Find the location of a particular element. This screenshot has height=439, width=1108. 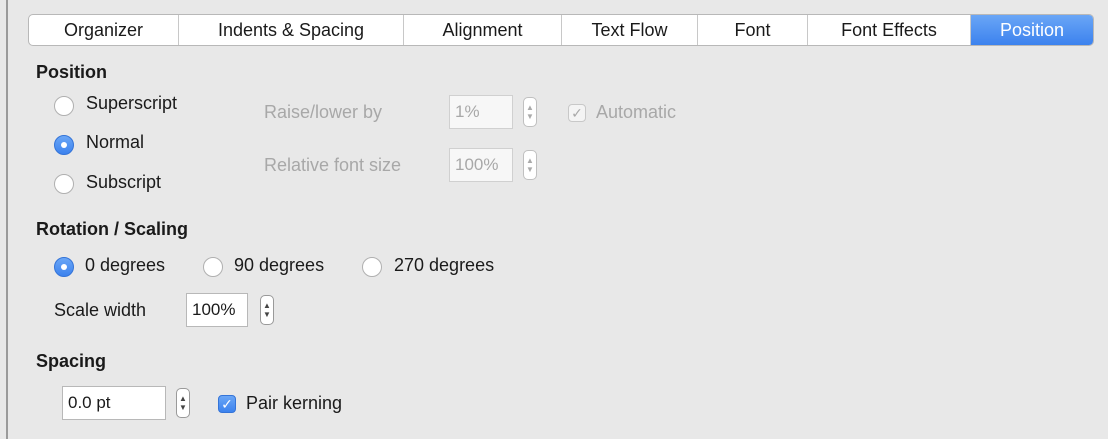

rotation-0-radio is located at coordinates (64, 267).